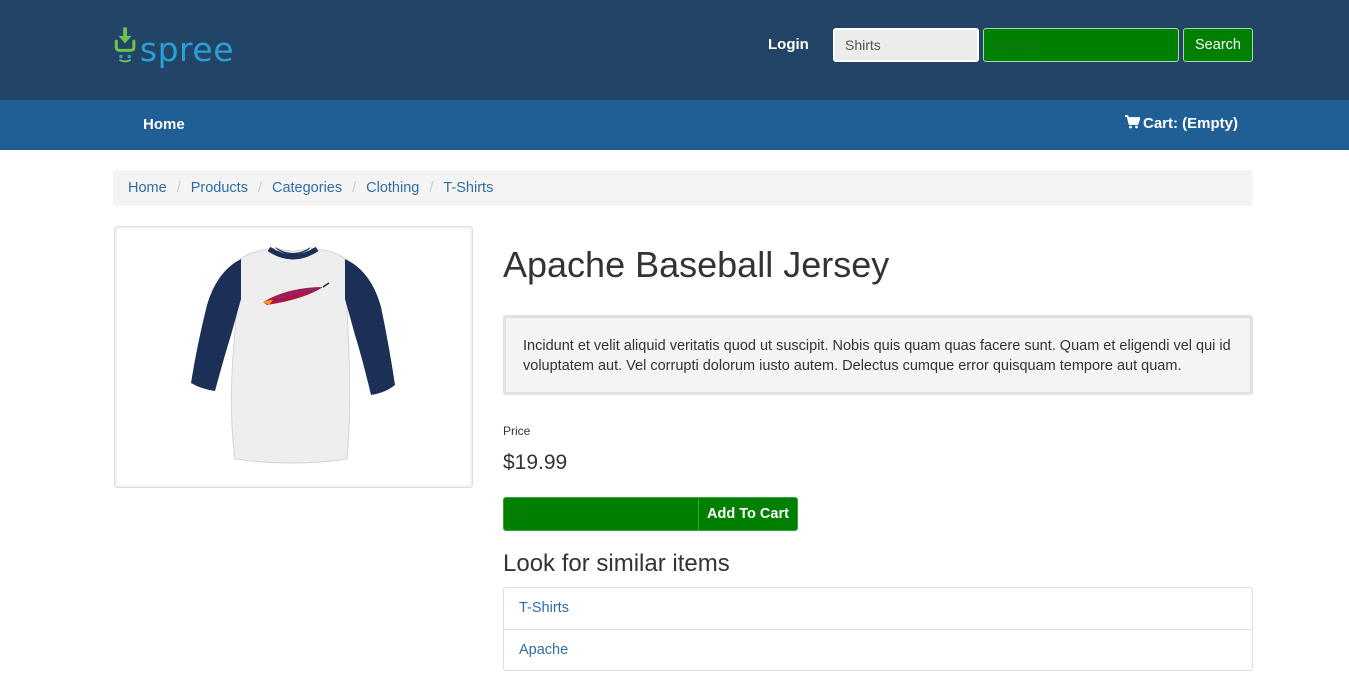 The image size is (1349, 690). What do you see at coordinates (674, 125) in the screenshot?
I see `main-navbar: Home Cart: (Empty)` at bounding box center [674, 125].